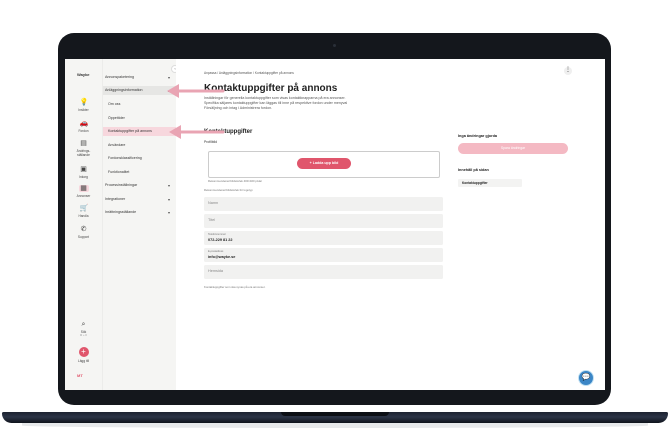  I want to click on rail-item-andringsstallande: ▤ Ändrings-ställande, so click(83, 148).